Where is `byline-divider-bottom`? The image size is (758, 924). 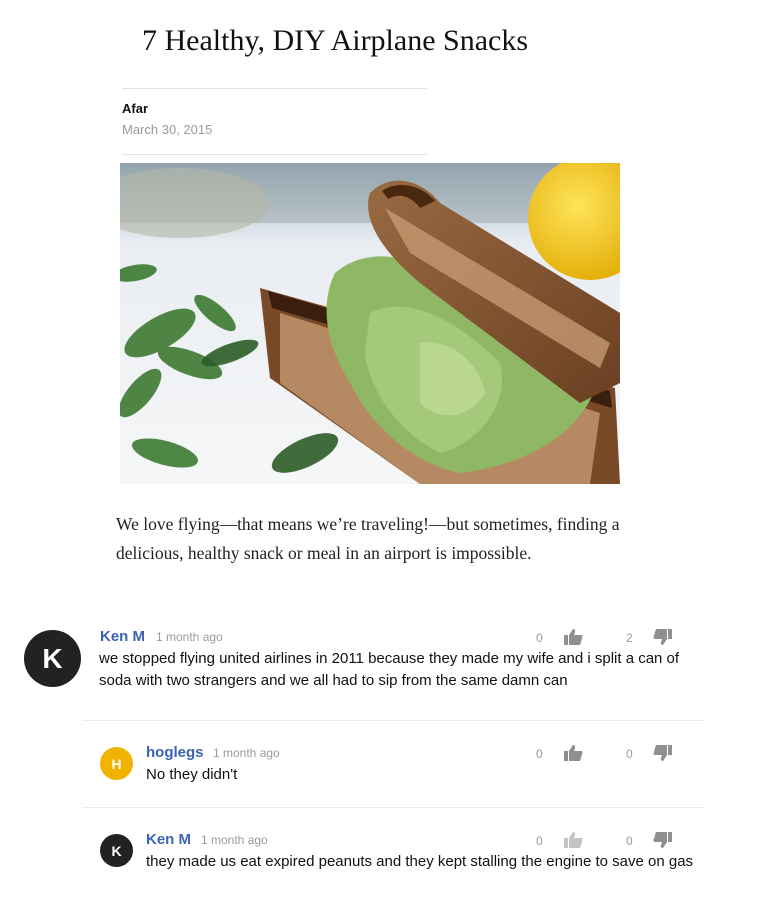 byline-divider-bottom is located at coordinates (274, 154).